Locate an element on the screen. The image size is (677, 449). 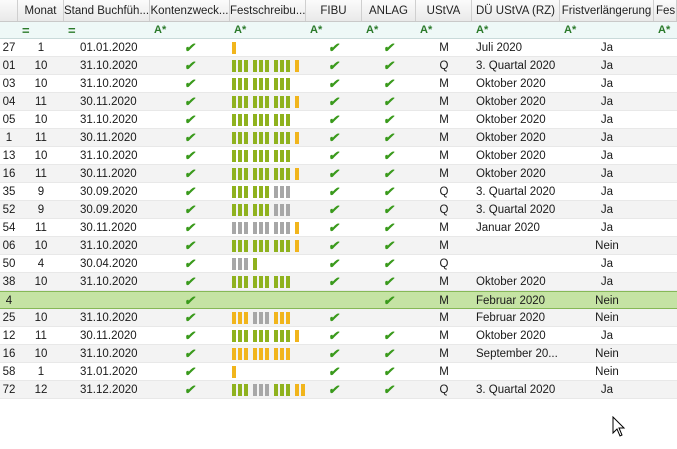
table-row: 04 11 30.11.2020 ✔ ✔ ✔ M Oktober 2020 Ja is located at coordinates (338, 102).